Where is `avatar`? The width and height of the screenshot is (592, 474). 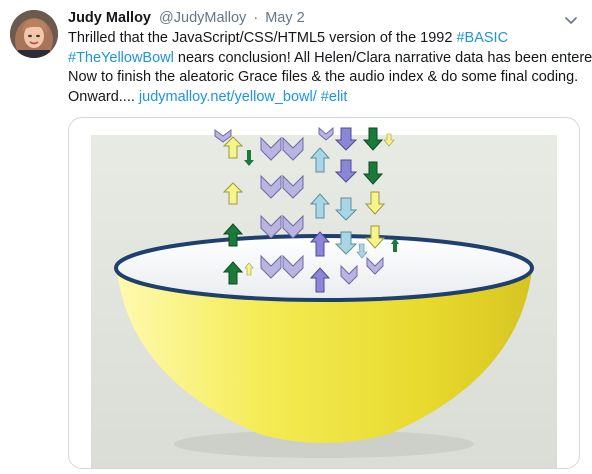
avatar is located at coordinates (34, 34).